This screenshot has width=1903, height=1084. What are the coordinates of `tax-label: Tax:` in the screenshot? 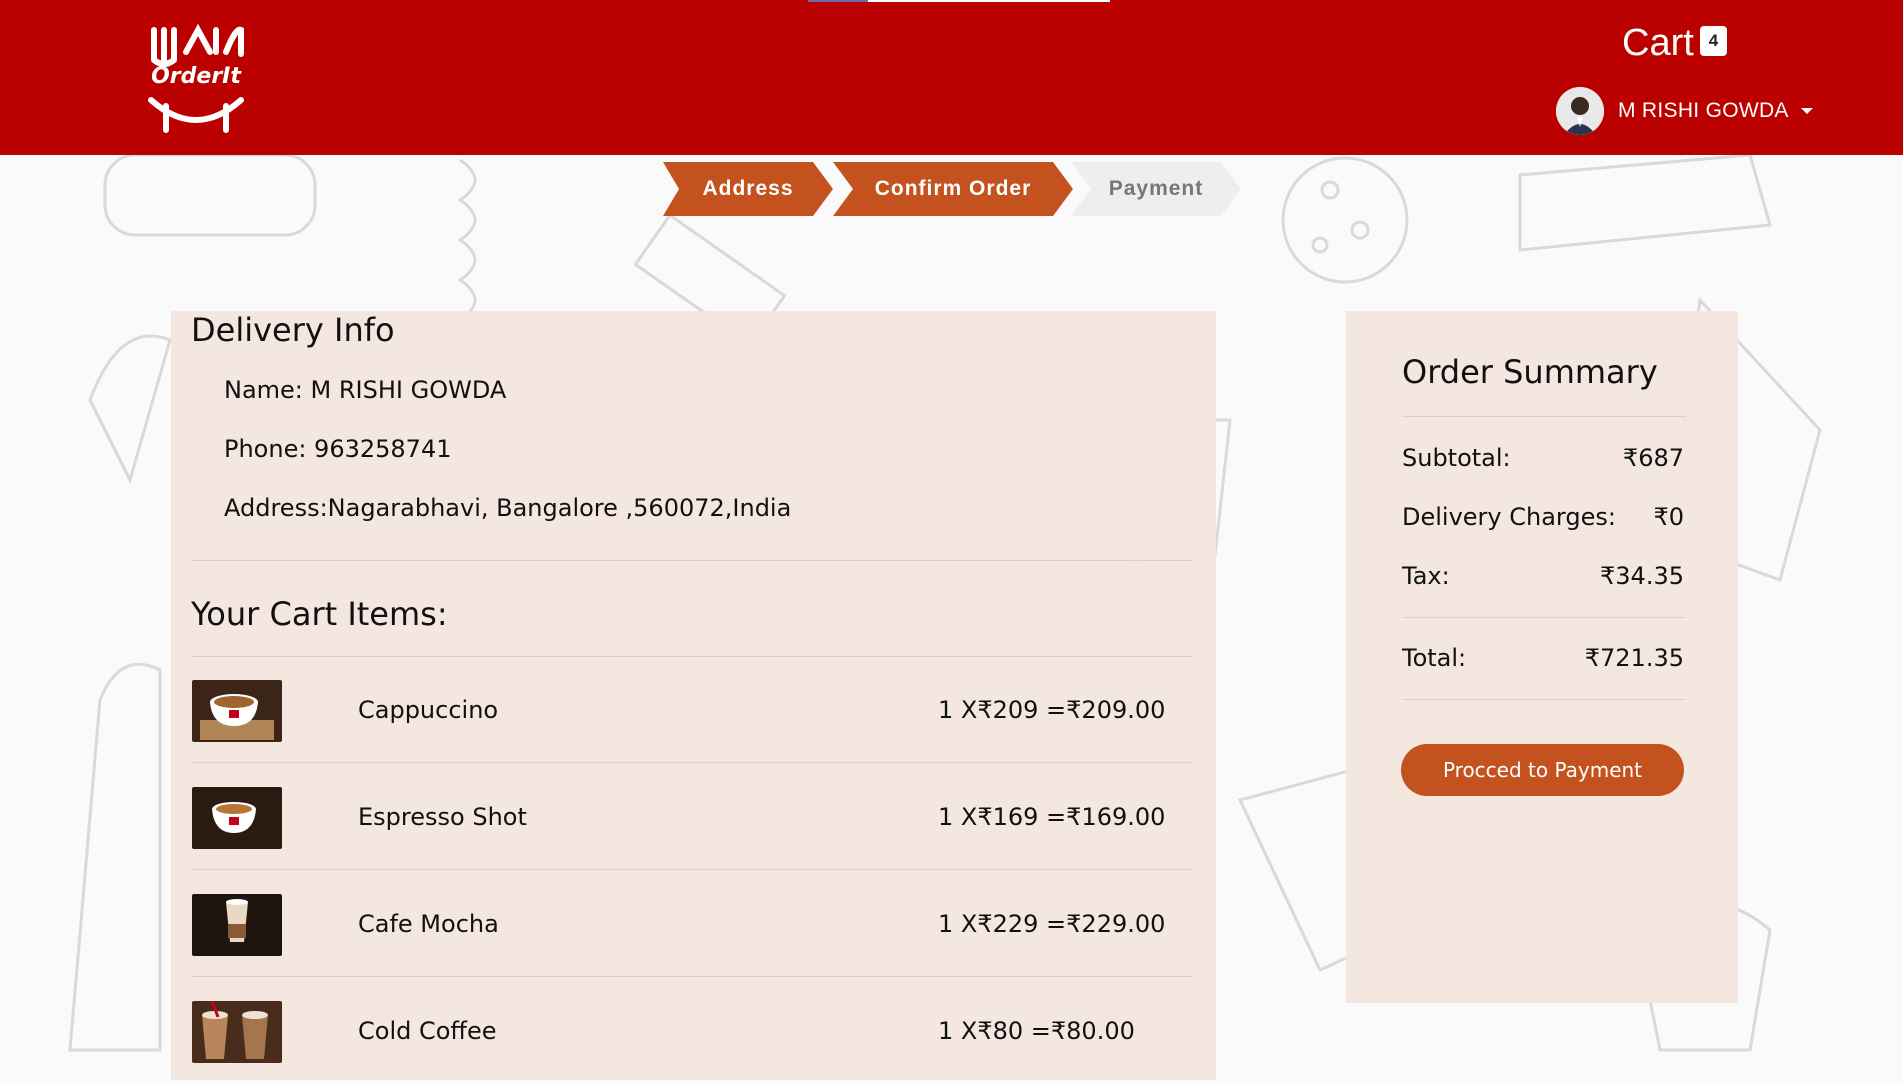 It's located at (1426, 576).